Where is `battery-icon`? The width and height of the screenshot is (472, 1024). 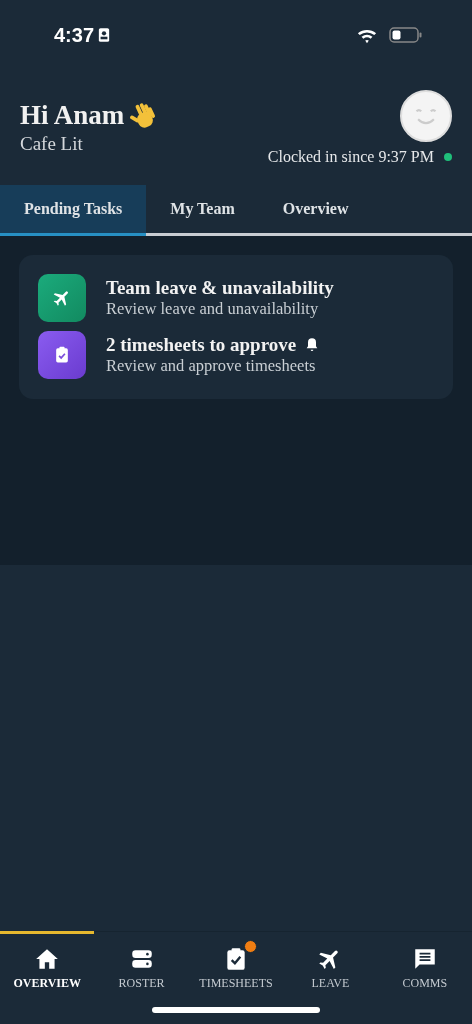
battery-icon is located at coordinates (405, 35).